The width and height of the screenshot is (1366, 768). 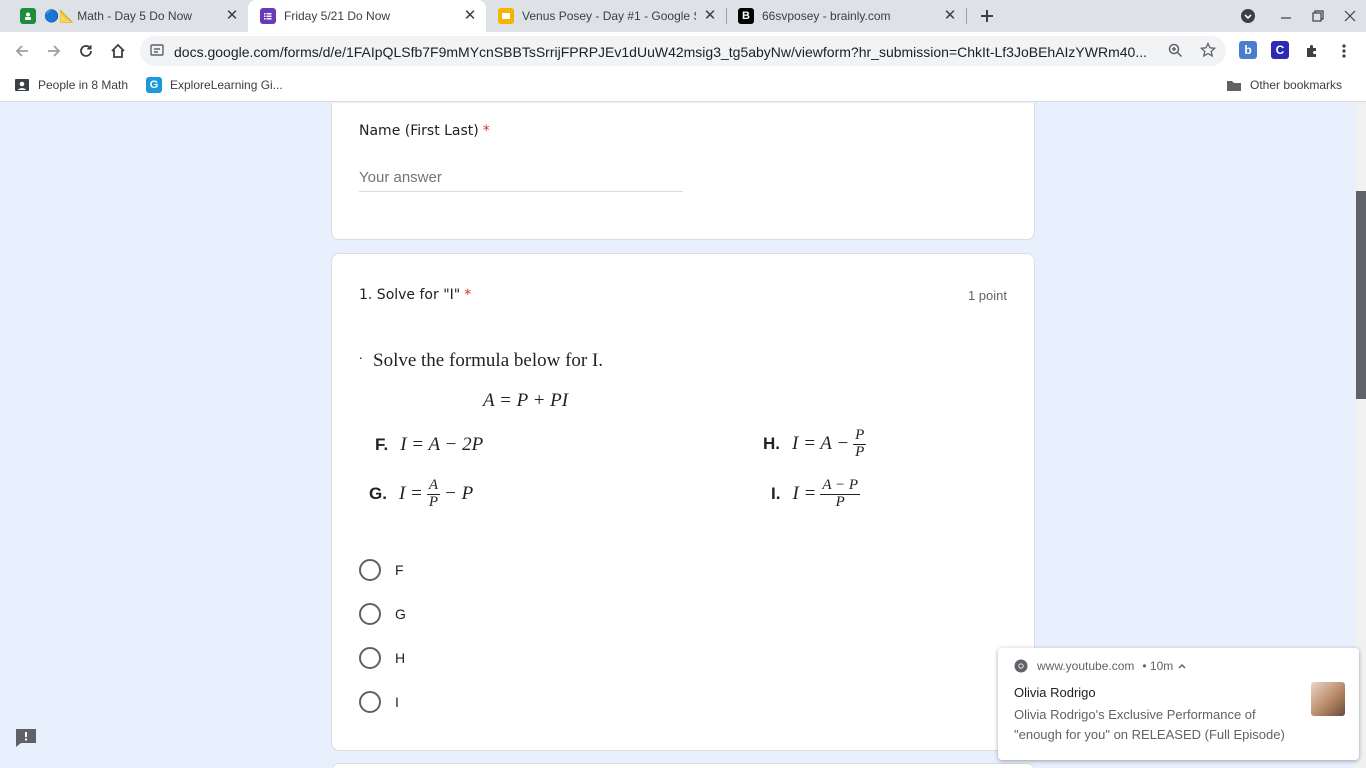 I want to click on extension-c-icon: C, so click(x=1280, y=50).